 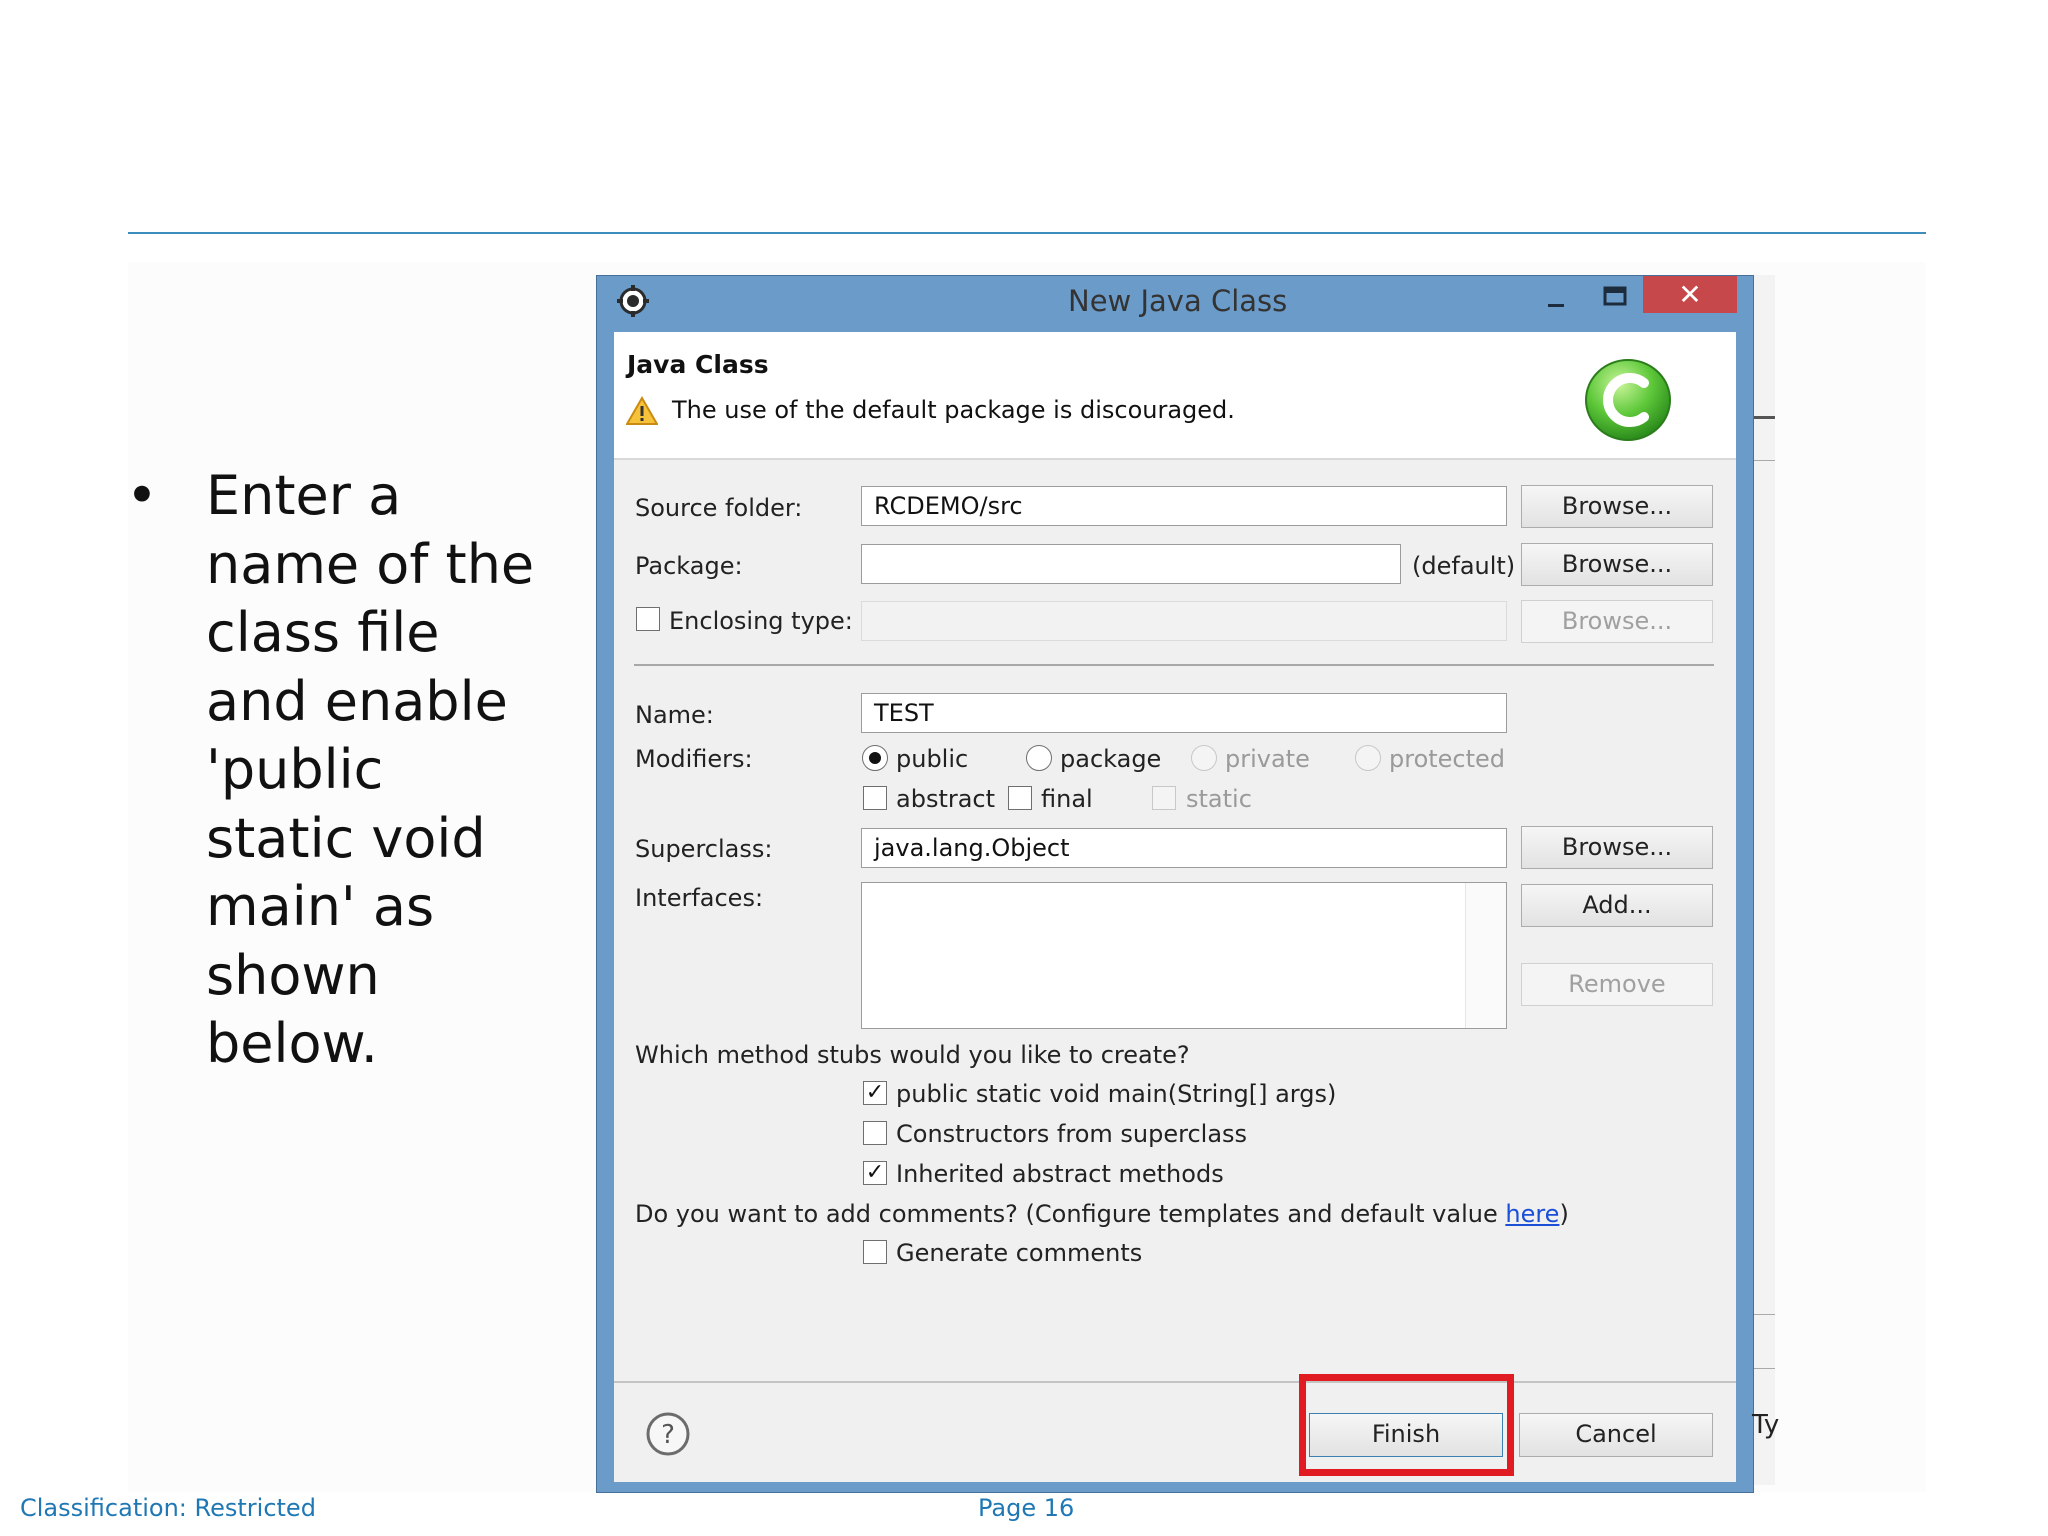 I want to click on generate-comments-checkbox, so click(x=875, y=1252).